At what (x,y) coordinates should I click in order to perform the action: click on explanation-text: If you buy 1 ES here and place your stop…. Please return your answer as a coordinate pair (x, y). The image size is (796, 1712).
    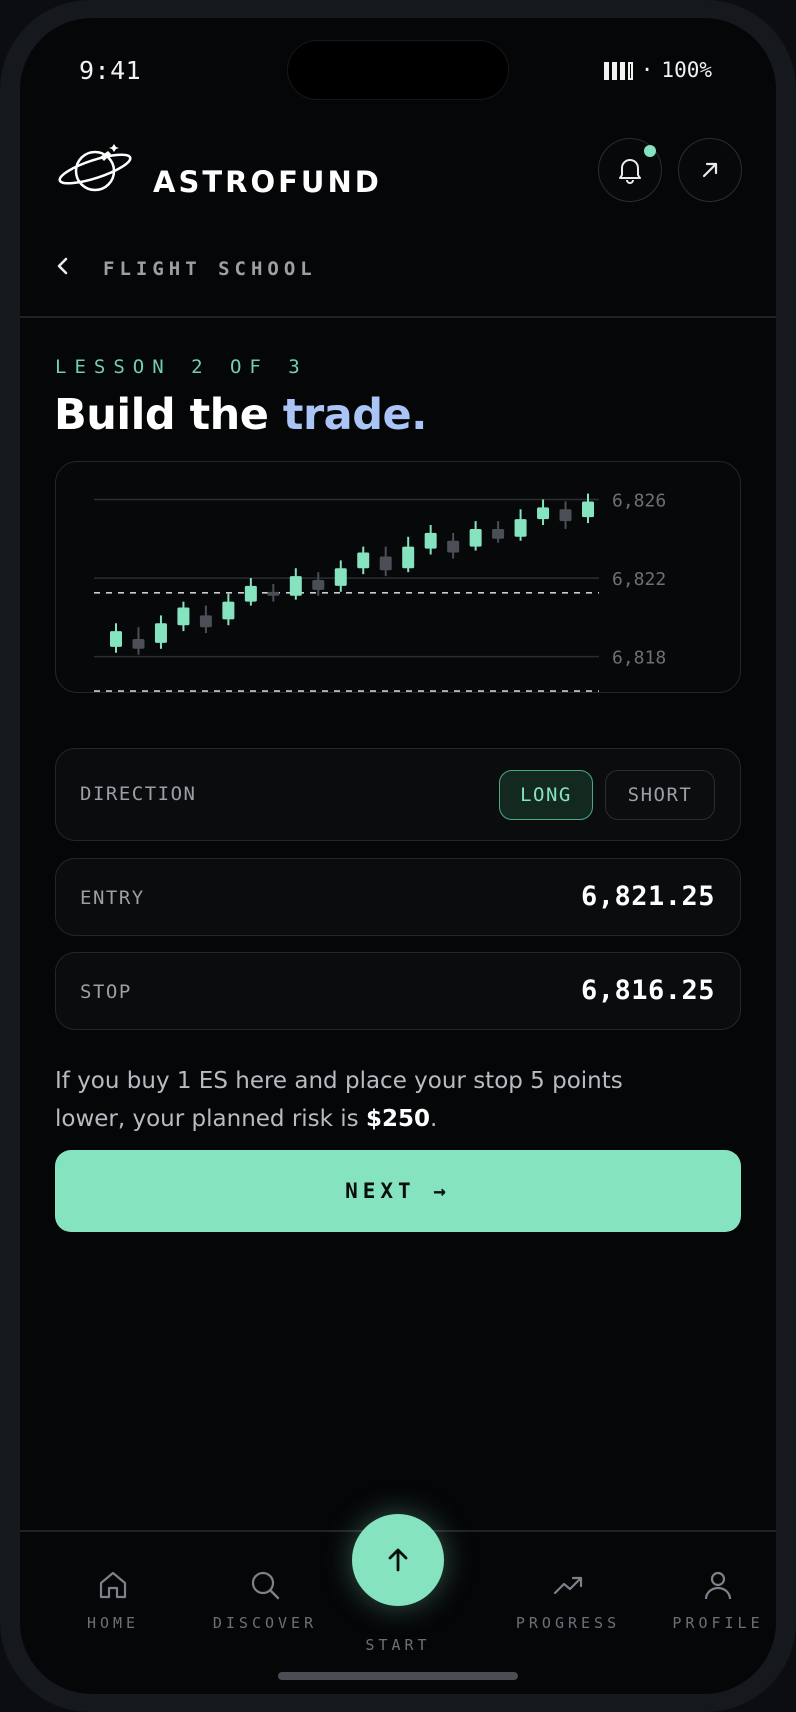
    Looking at the image, I should click on (339, 1100).